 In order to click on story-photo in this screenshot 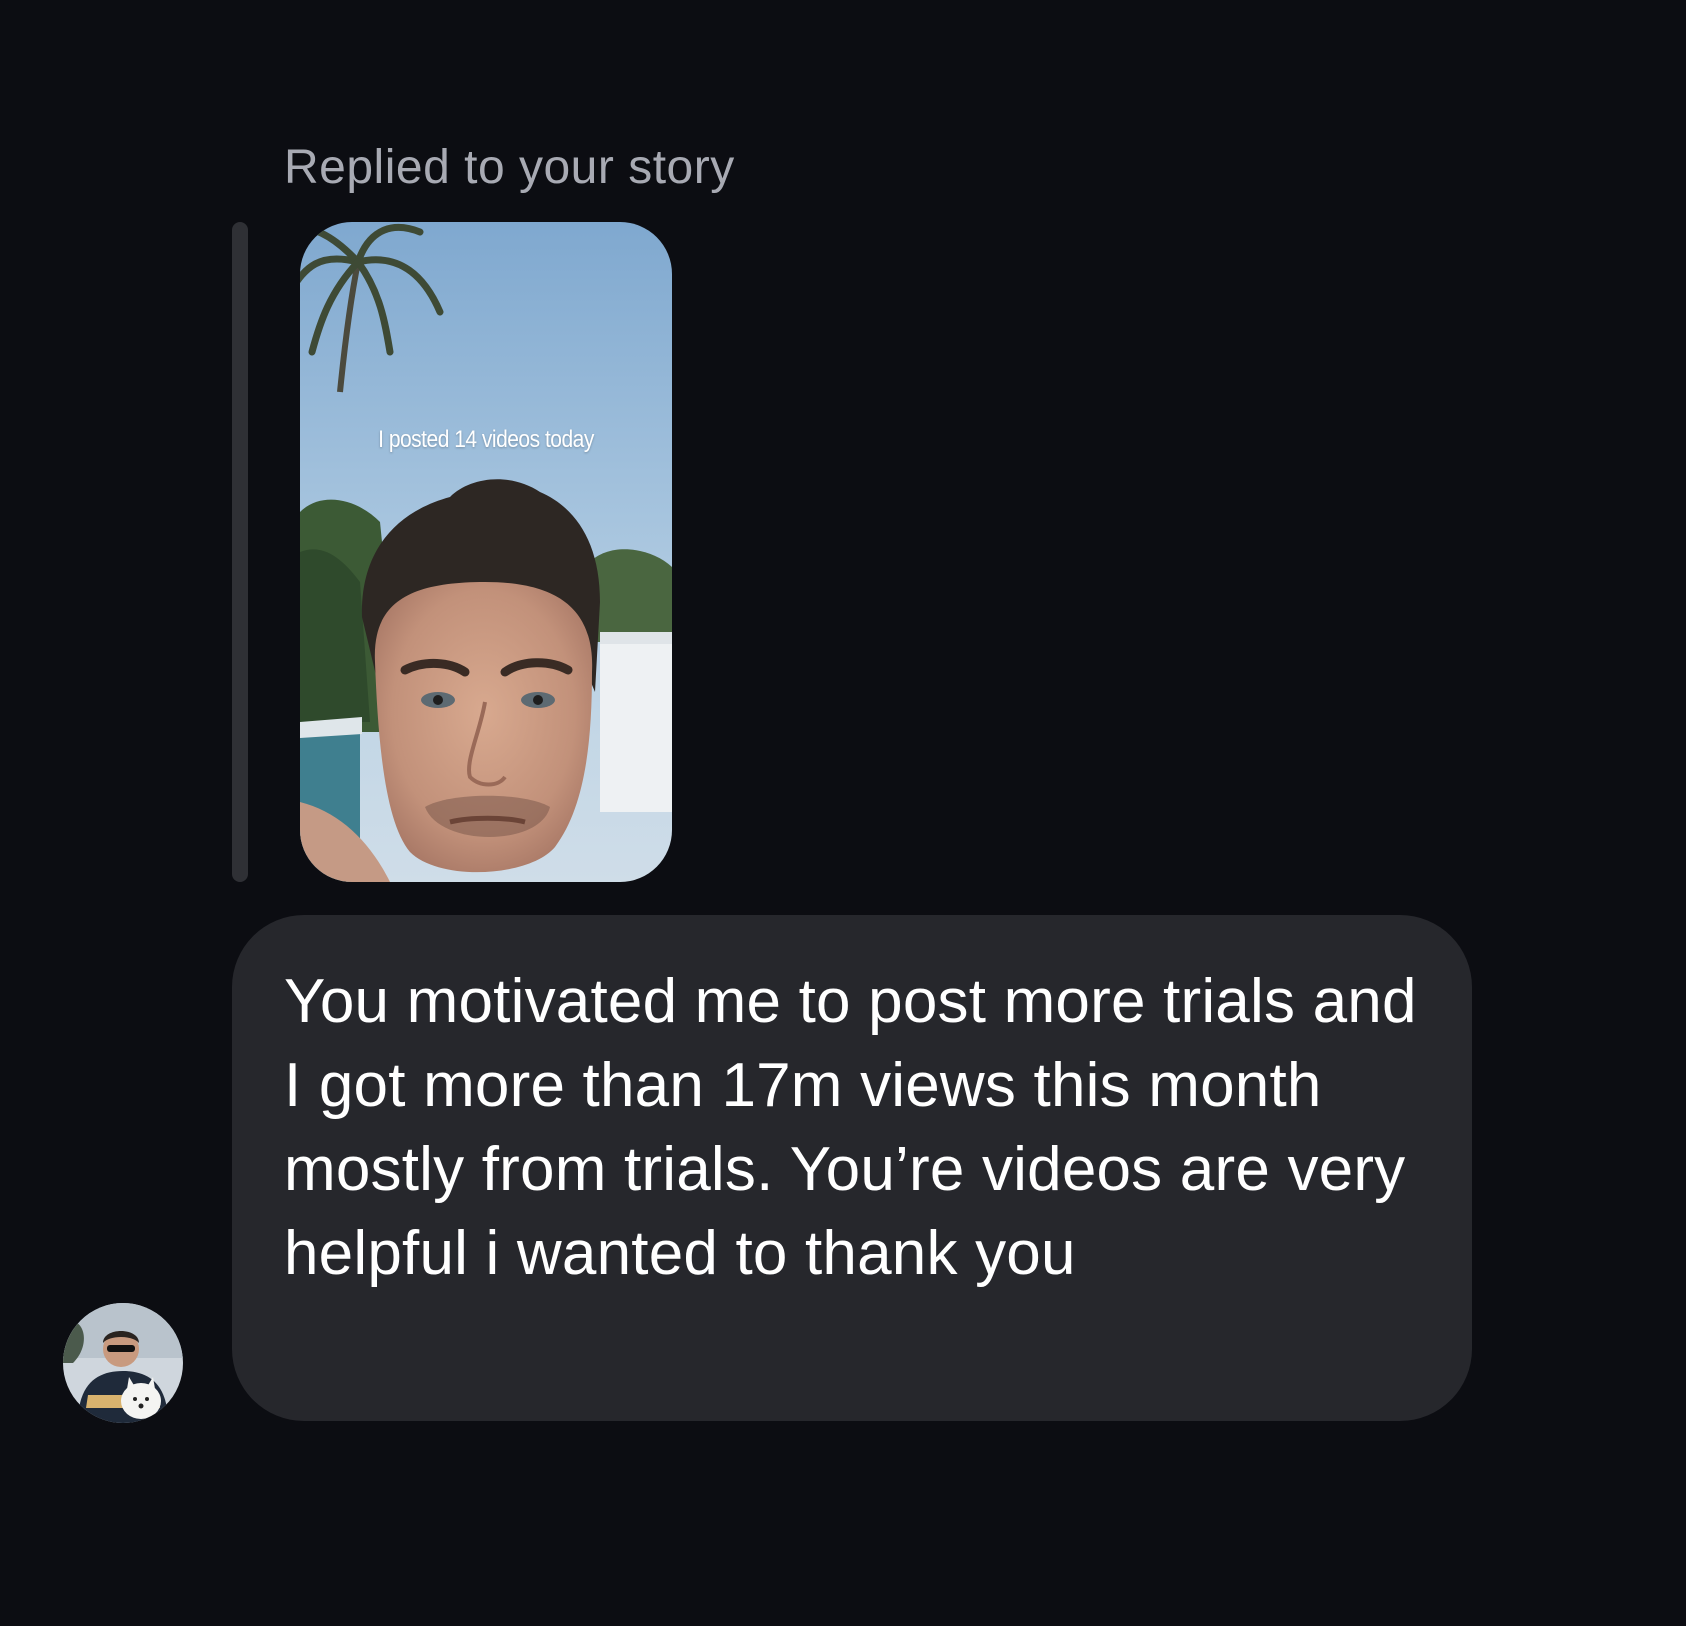, I will do `click(486, 552)`.